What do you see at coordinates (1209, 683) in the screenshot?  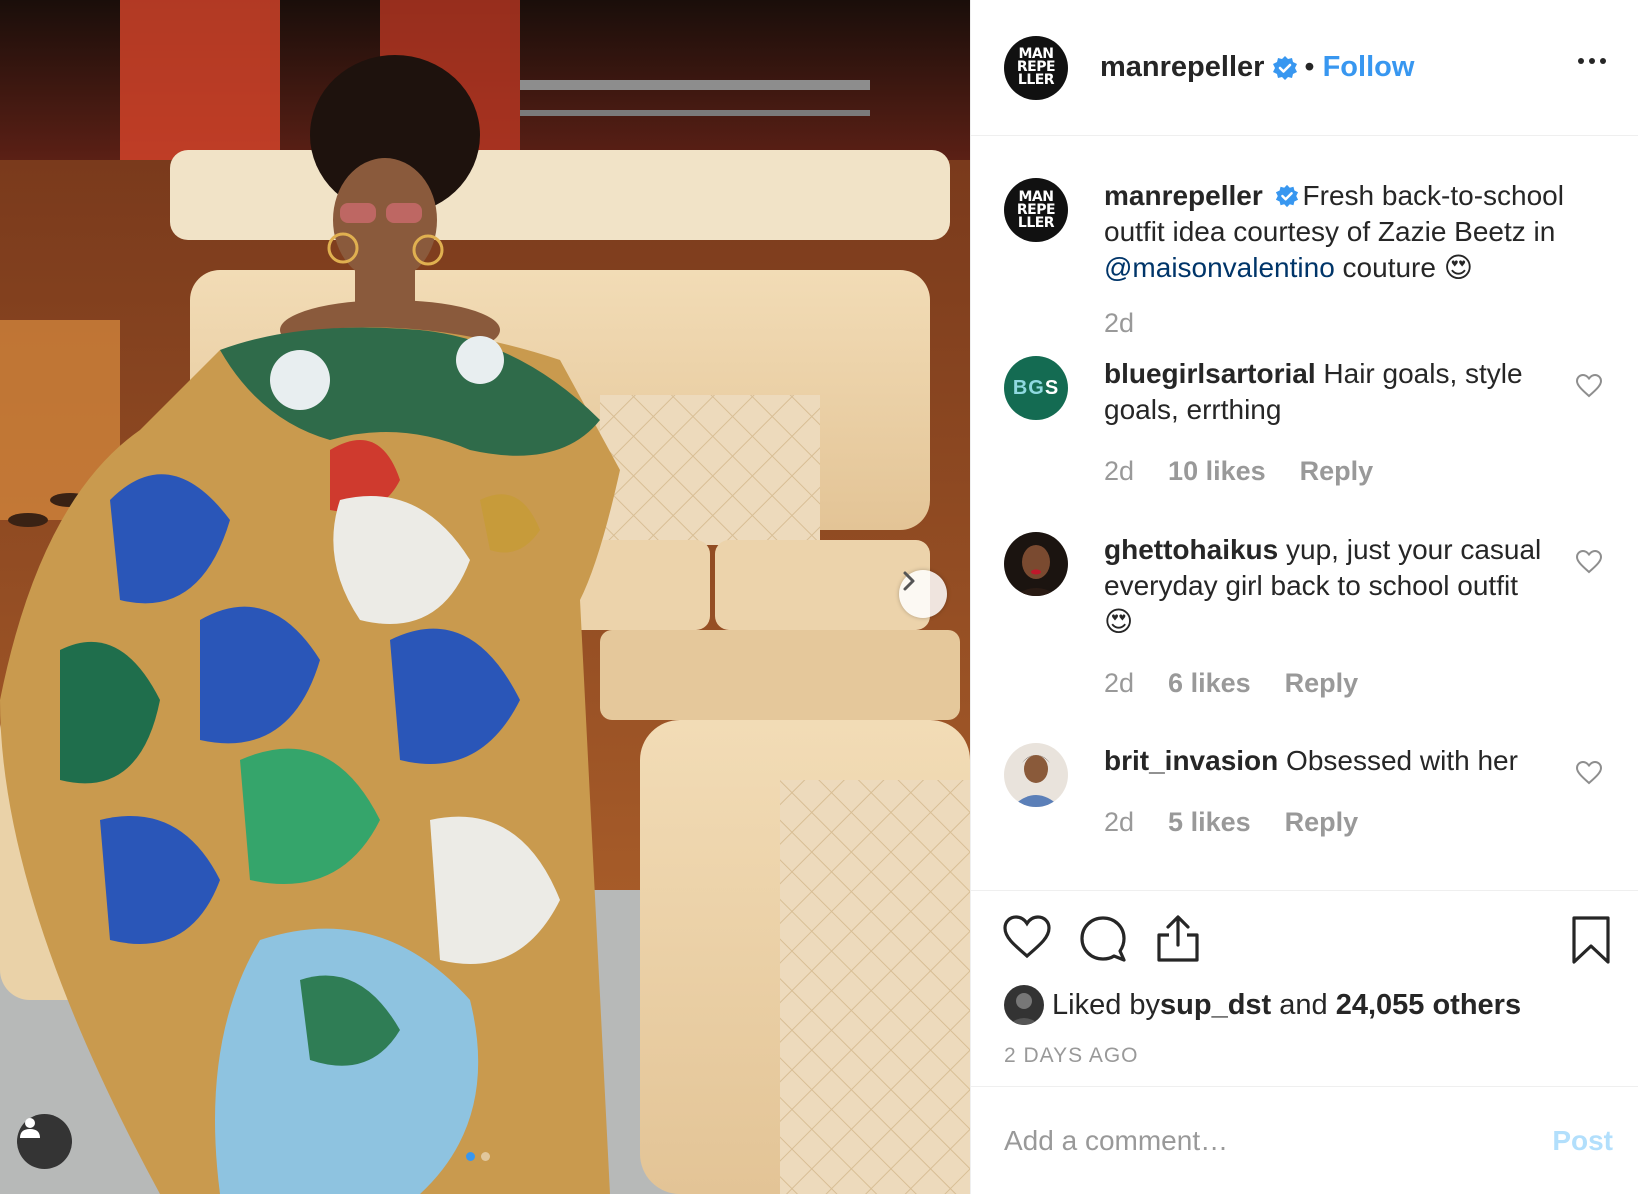 I see `comment-likes: 6 likes` at bounding box center [1209, 683].